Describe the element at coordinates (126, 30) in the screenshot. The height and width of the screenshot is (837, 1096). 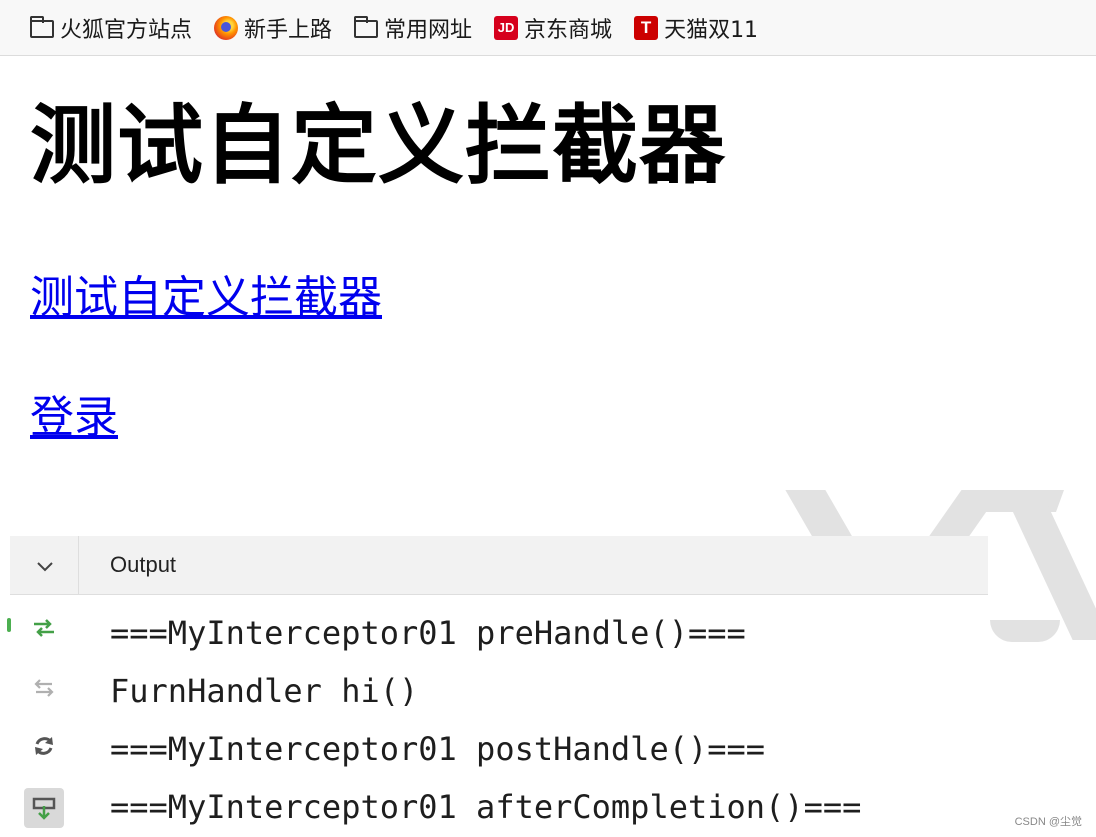
I see `bookmark-label: 火狐官方站点` at that location.